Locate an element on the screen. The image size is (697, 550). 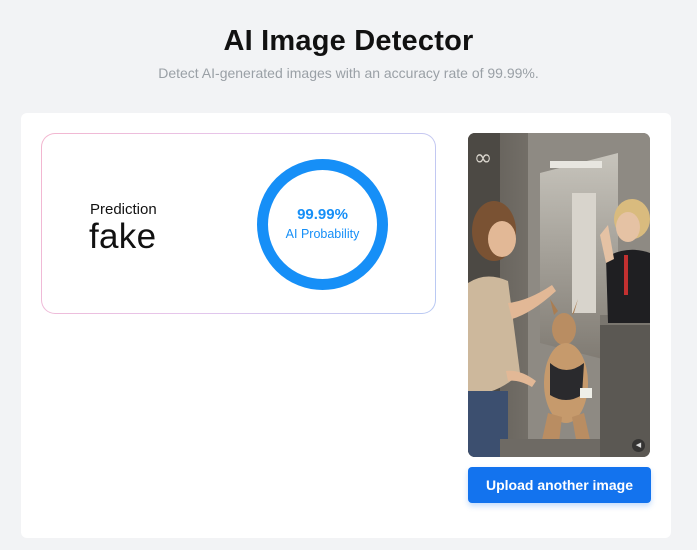
prediction-value: fake is located at coordinates (123, 236).